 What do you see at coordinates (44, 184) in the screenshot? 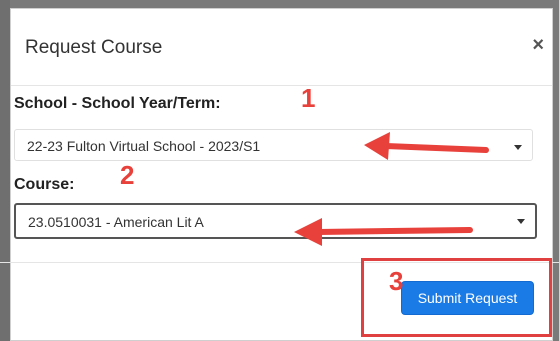
I see `course-label: Course:` at bounding box center [44, 184].